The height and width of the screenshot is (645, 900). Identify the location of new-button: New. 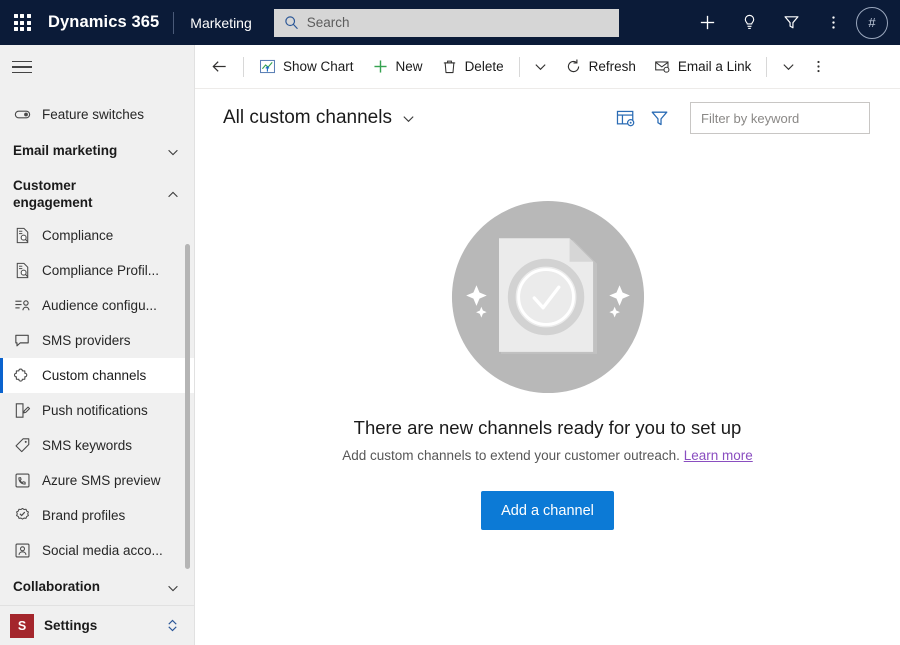
(397, 67).